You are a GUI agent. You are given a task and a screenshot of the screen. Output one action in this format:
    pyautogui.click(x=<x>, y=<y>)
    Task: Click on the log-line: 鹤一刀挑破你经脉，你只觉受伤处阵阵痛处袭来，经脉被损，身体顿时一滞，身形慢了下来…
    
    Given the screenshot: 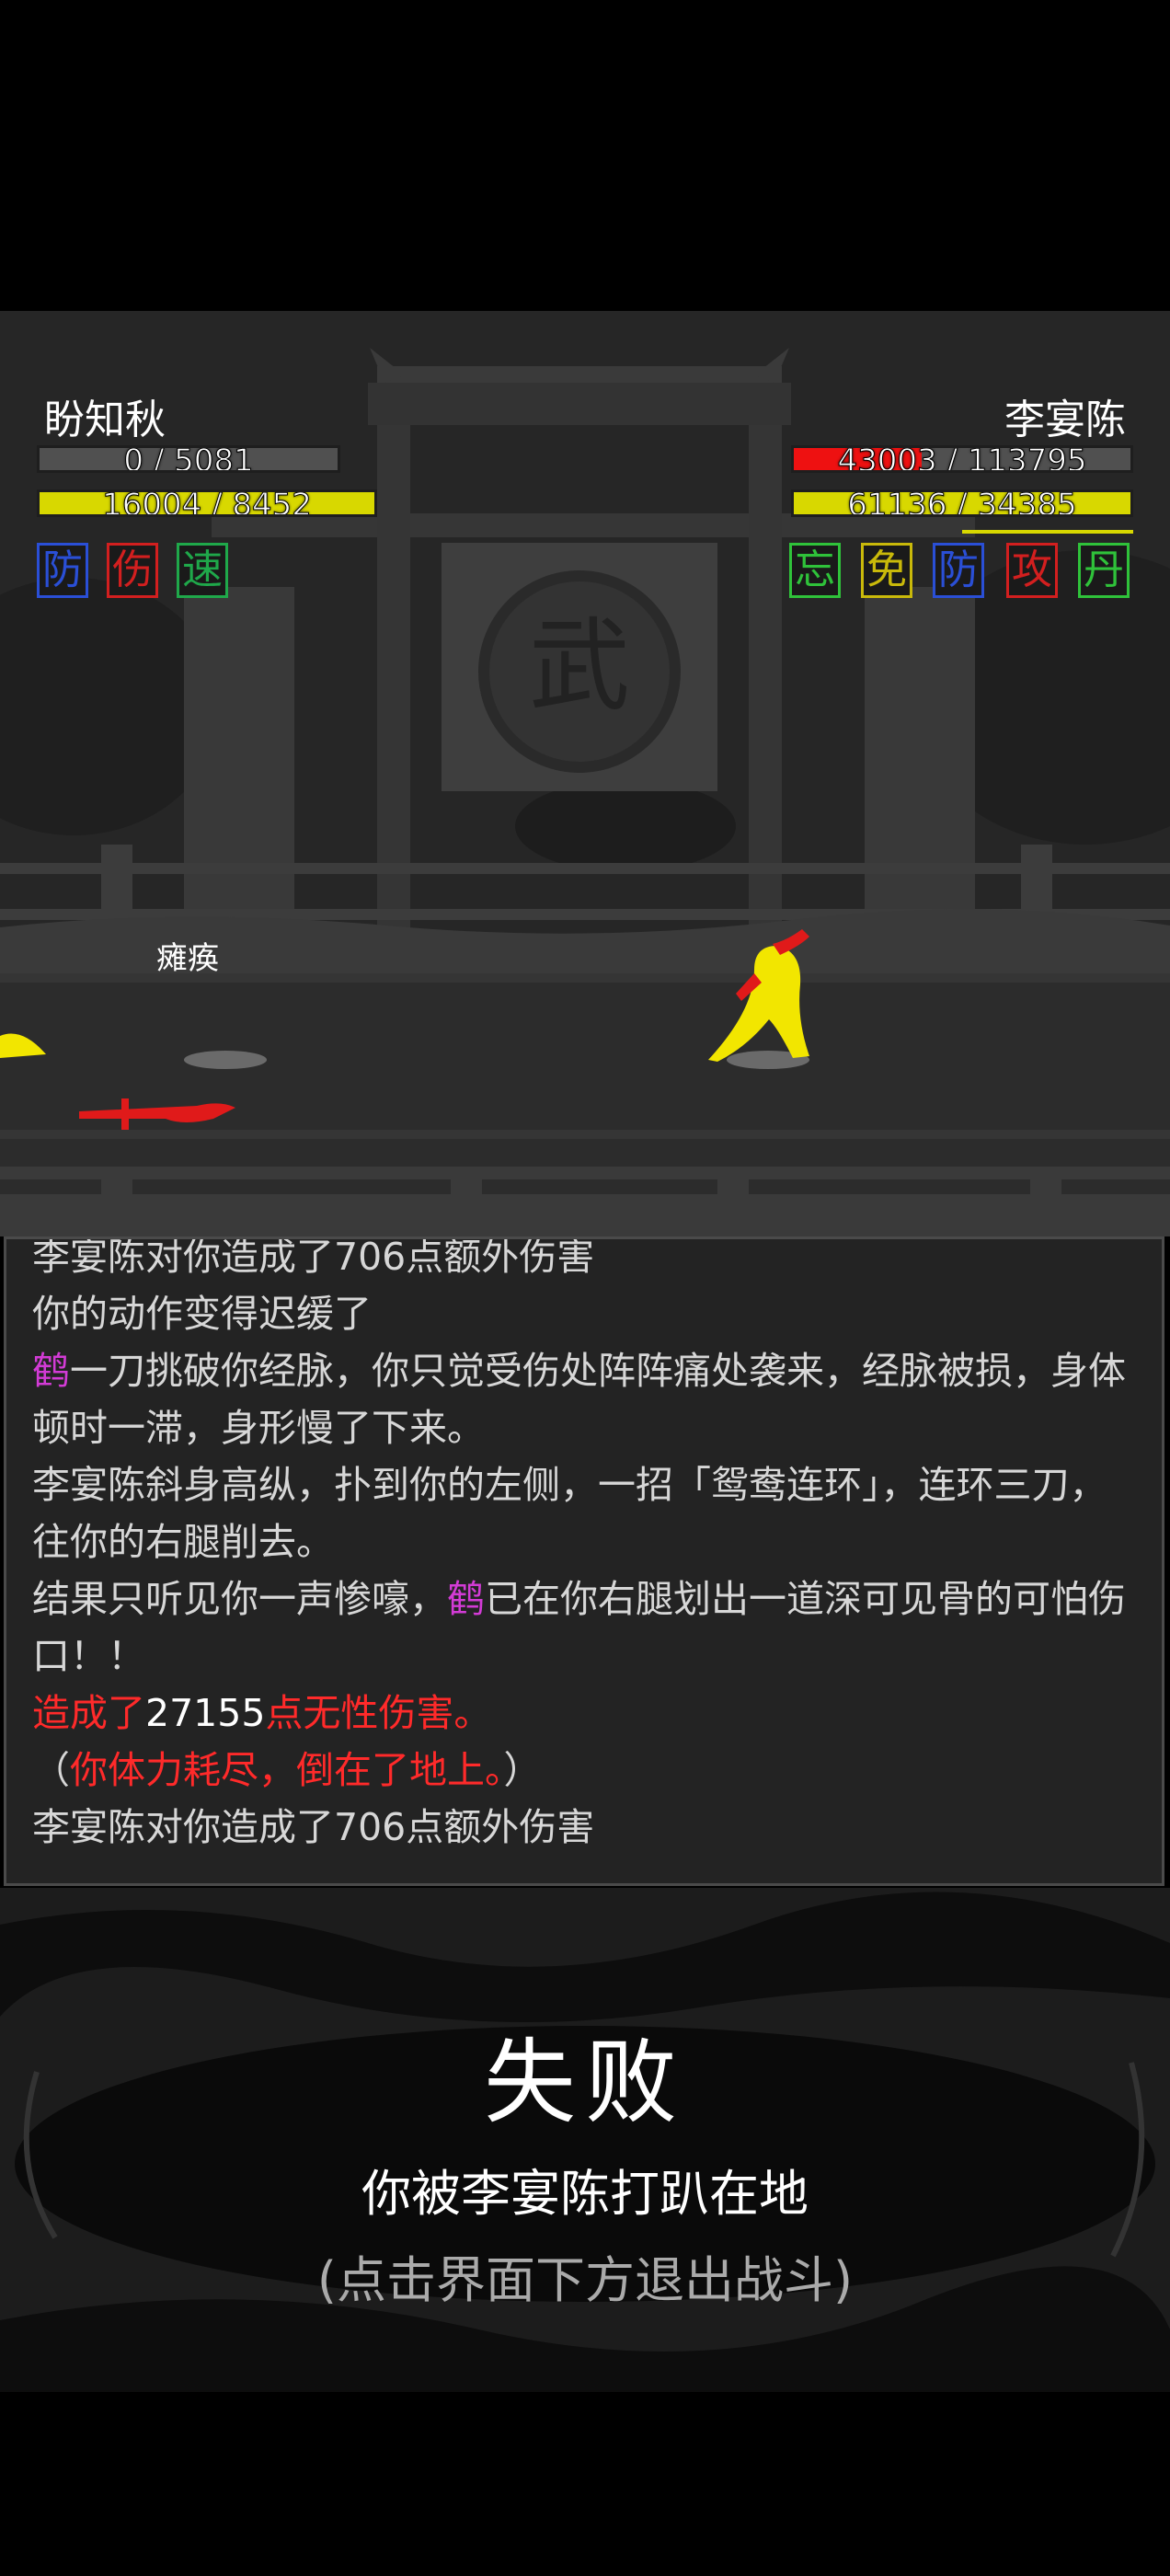 What is the action you would take?
    pyautogui.click(x=587, y=1399)
    